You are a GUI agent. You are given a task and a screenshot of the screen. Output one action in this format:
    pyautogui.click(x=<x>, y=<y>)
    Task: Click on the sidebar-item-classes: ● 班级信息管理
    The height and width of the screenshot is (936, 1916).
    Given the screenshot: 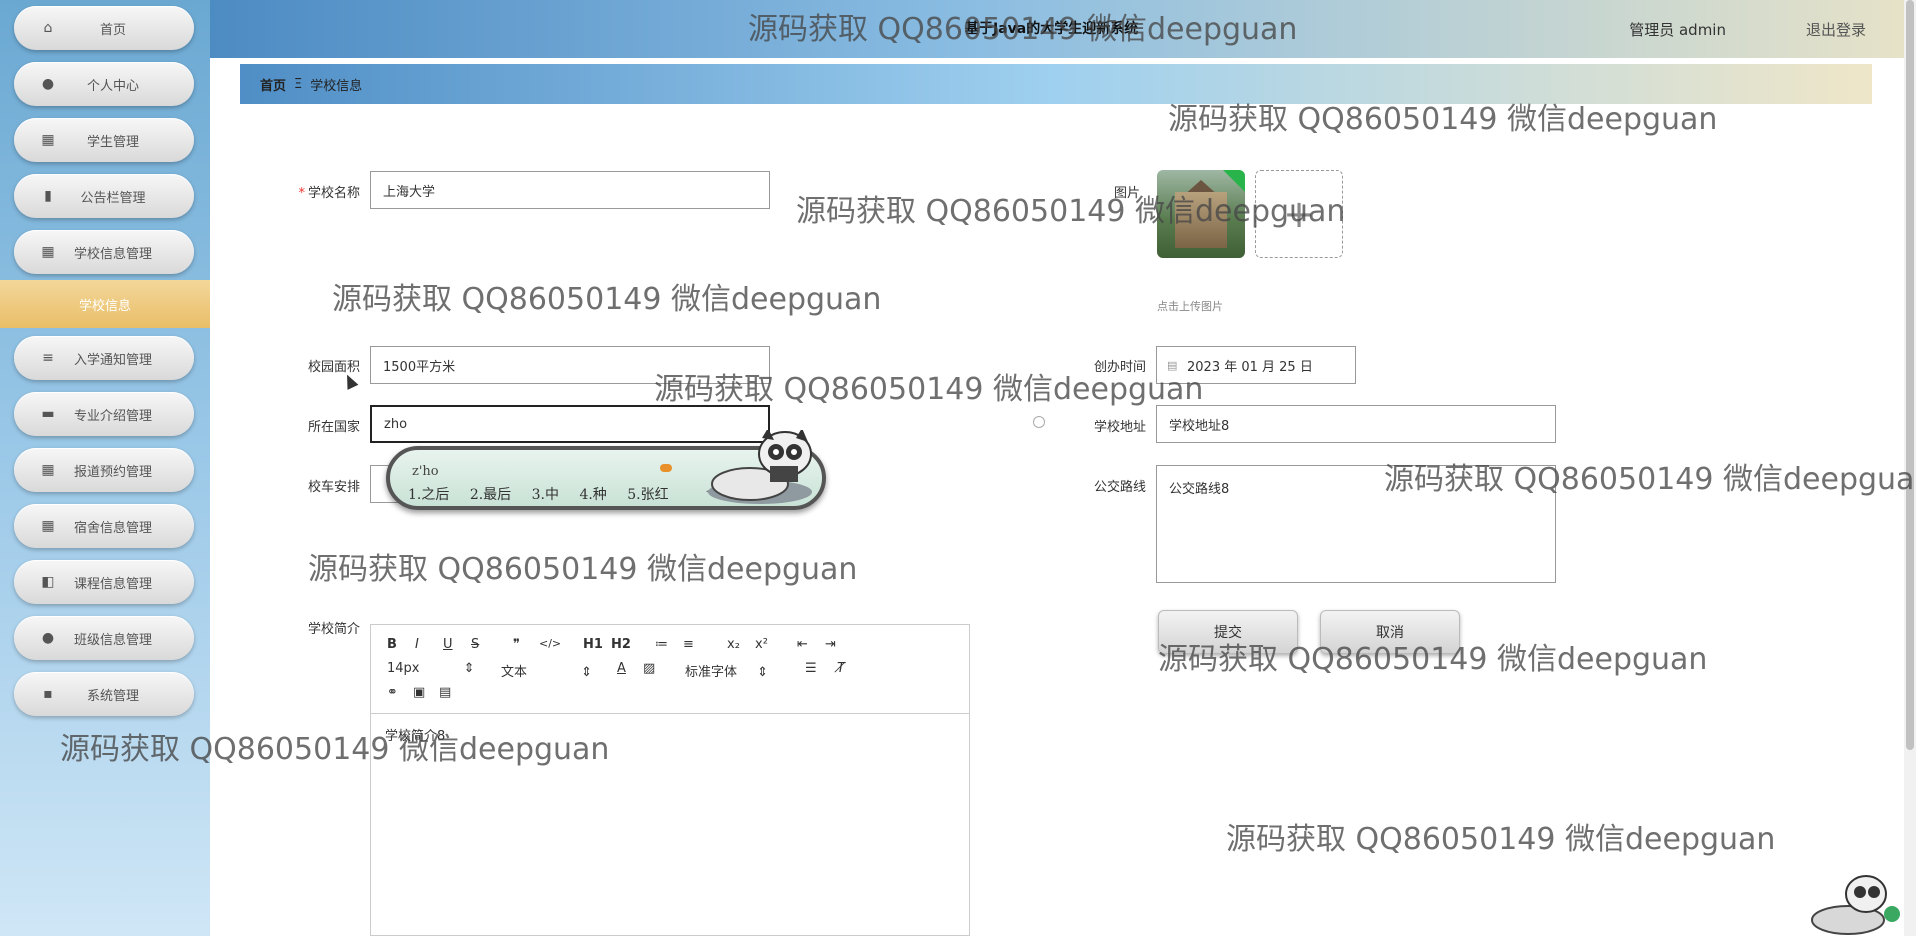 What is the action you would take?
    pyautogui.click(x=104, y=638)
    